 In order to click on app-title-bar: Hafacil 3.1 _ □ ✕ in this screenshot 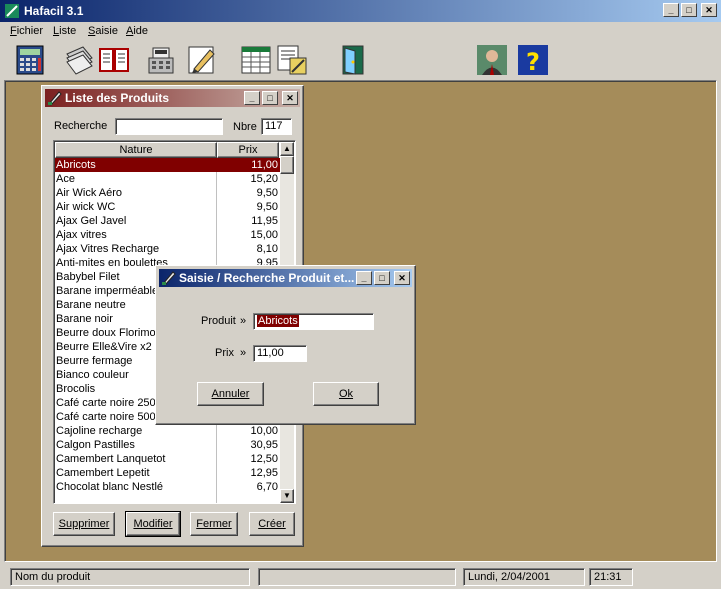, I will do `click(360, 11)`.